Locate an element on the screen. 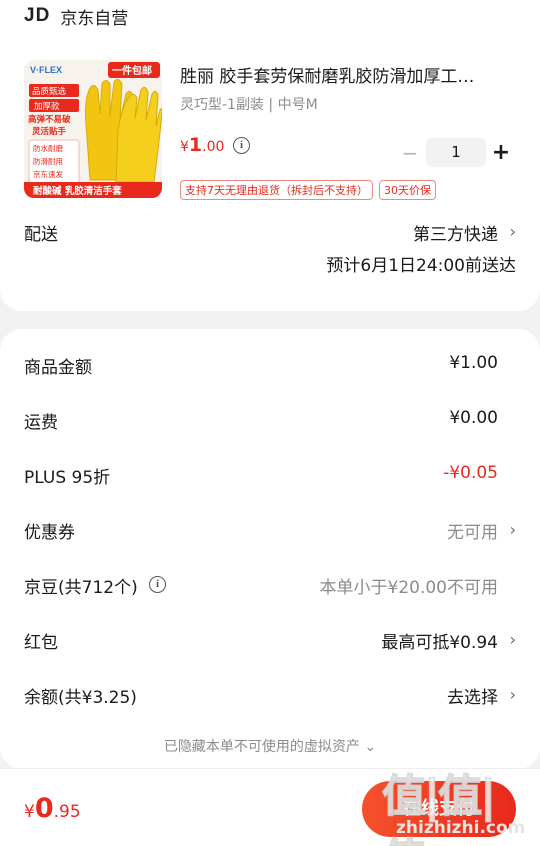 The width and height of the screenshot is (540, 846). delivery-method: 第三方快递 is located at coordinates (455, 232).